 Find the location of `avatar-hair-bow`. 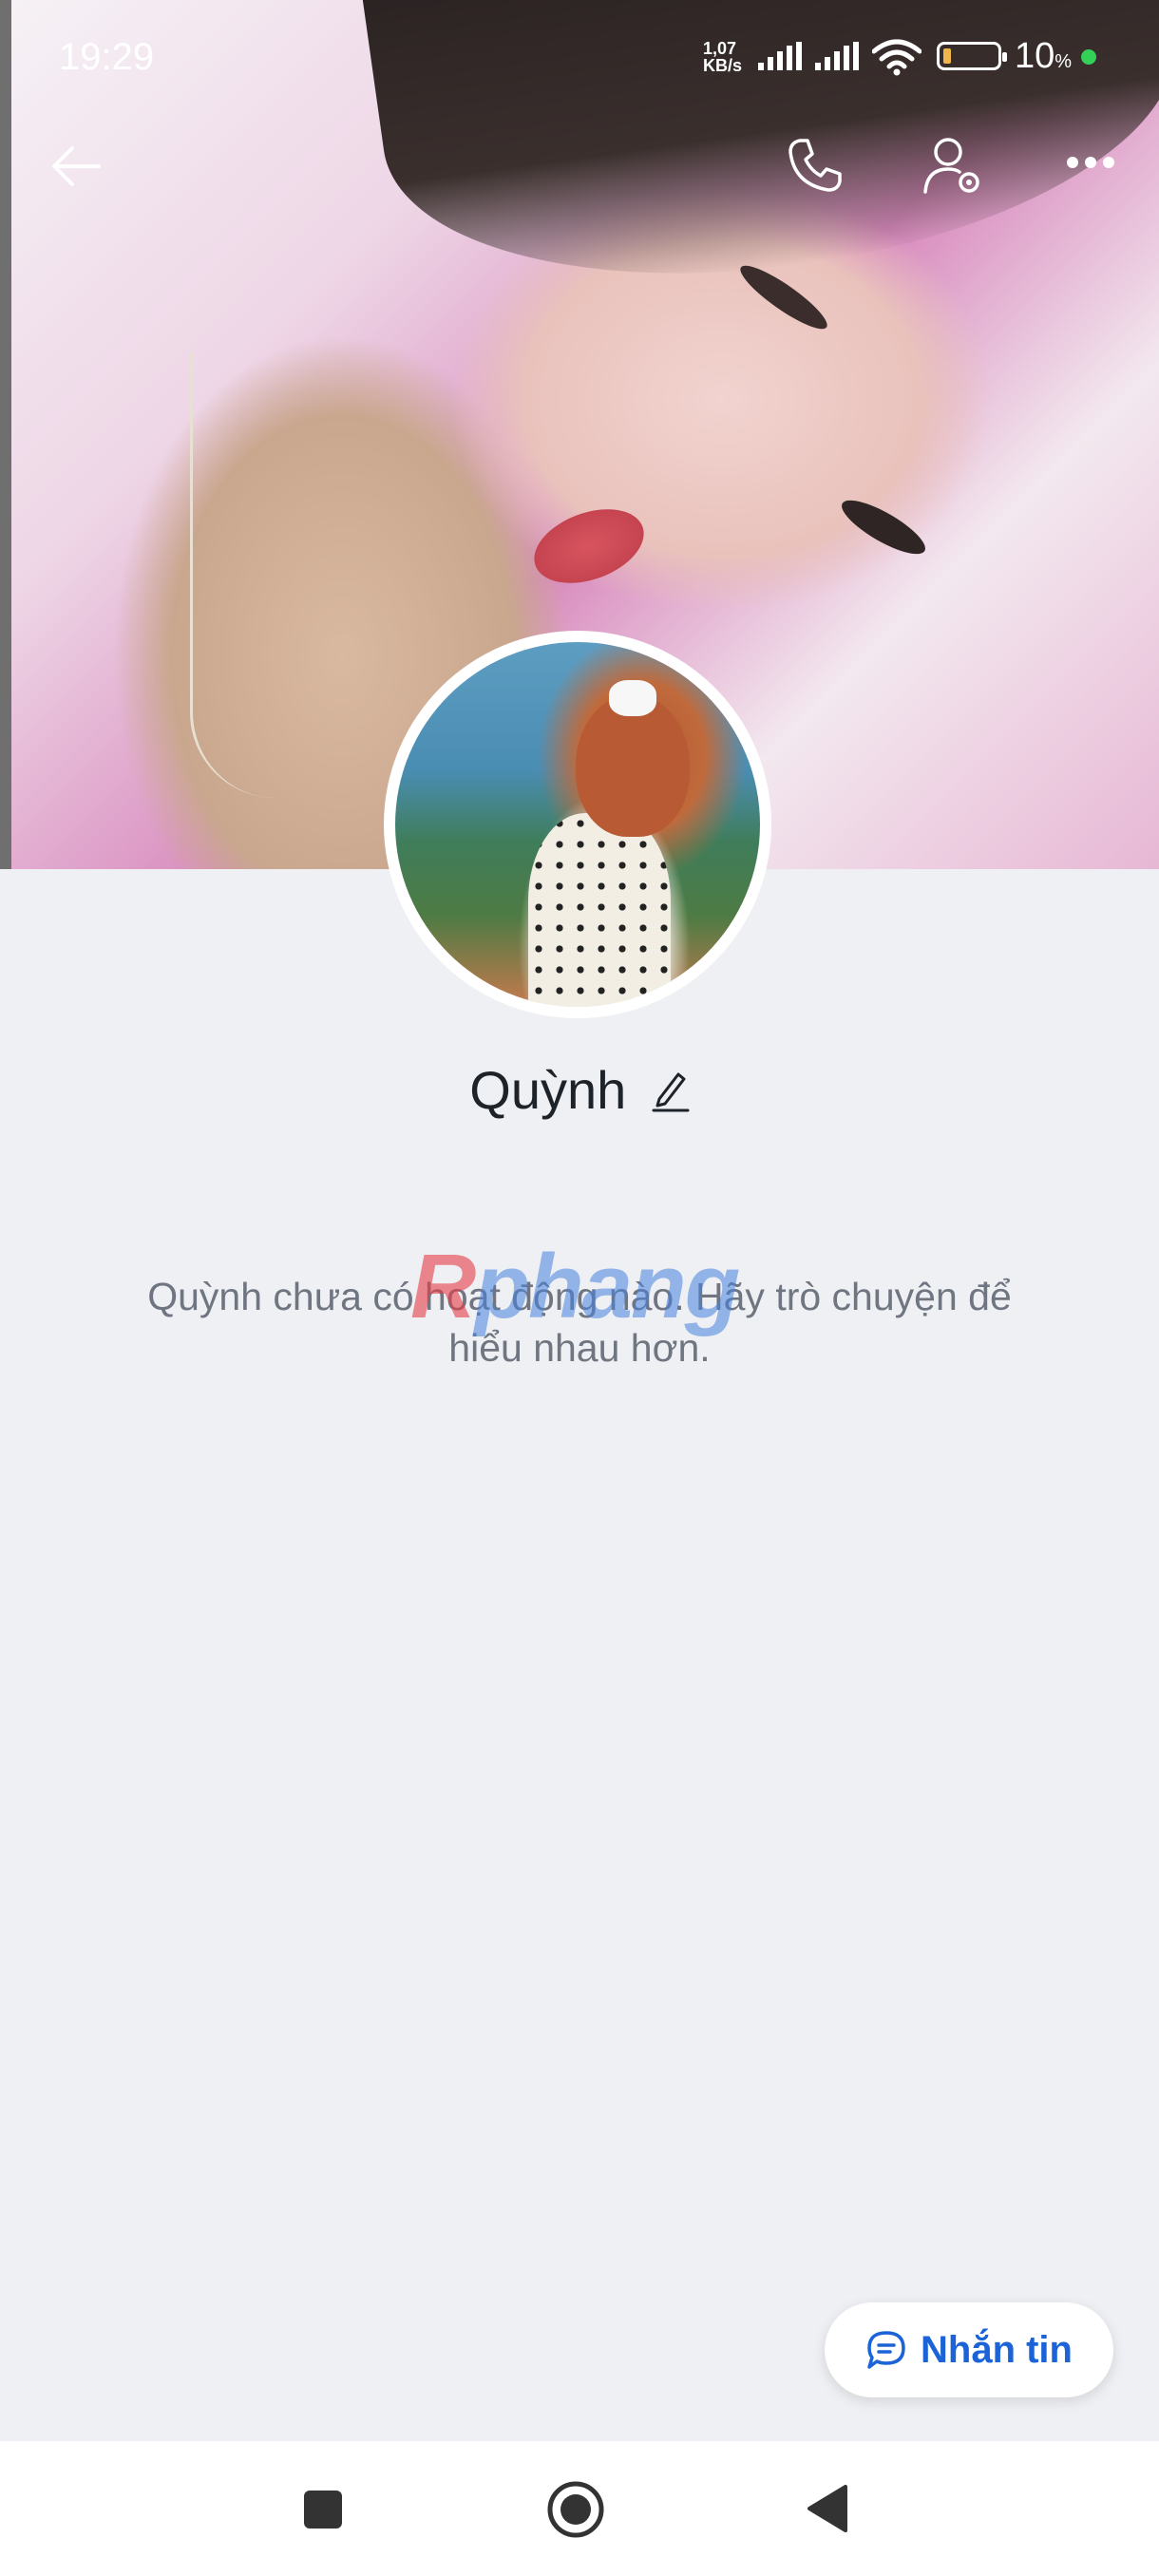

avatar-hair-bow is located at coordinates (632, 698).